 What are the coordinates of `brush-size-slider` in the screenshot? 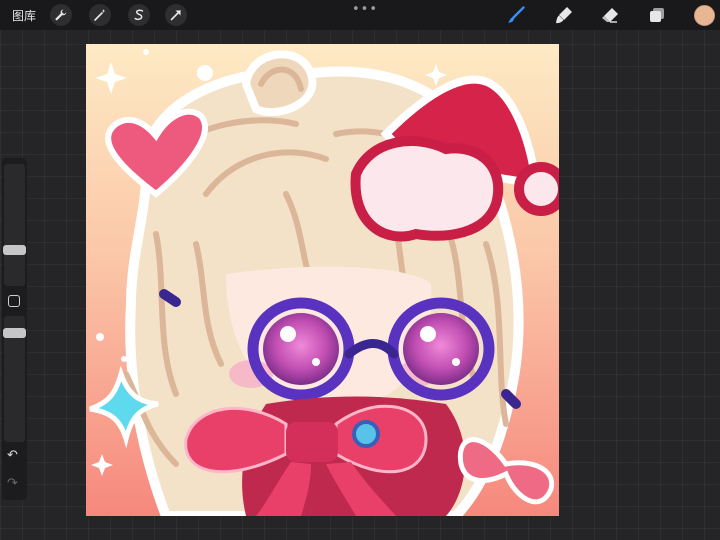 It's located at (14, 225).